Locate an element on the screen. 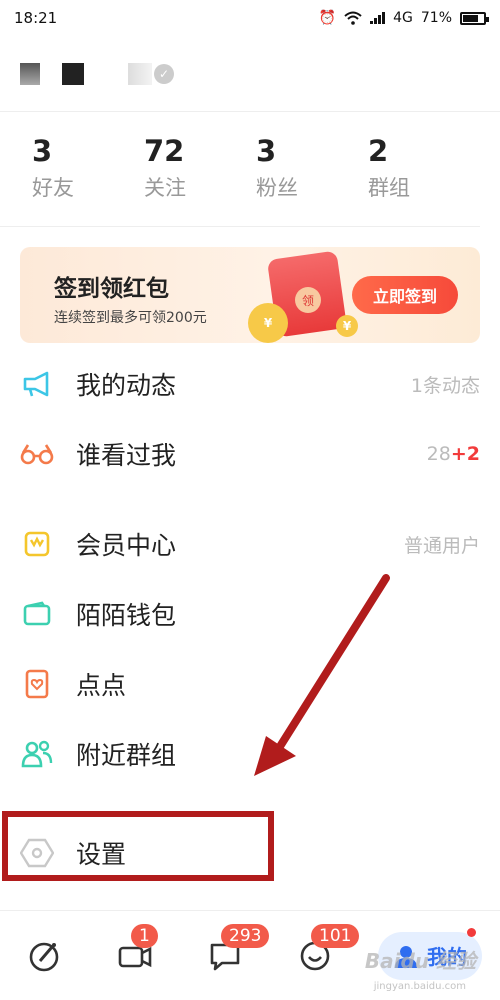 The width and height of the screenshot is (500, 1000). menu-item-dynamics: 我的动态 1条动态 is located at coordinates (250, 384).